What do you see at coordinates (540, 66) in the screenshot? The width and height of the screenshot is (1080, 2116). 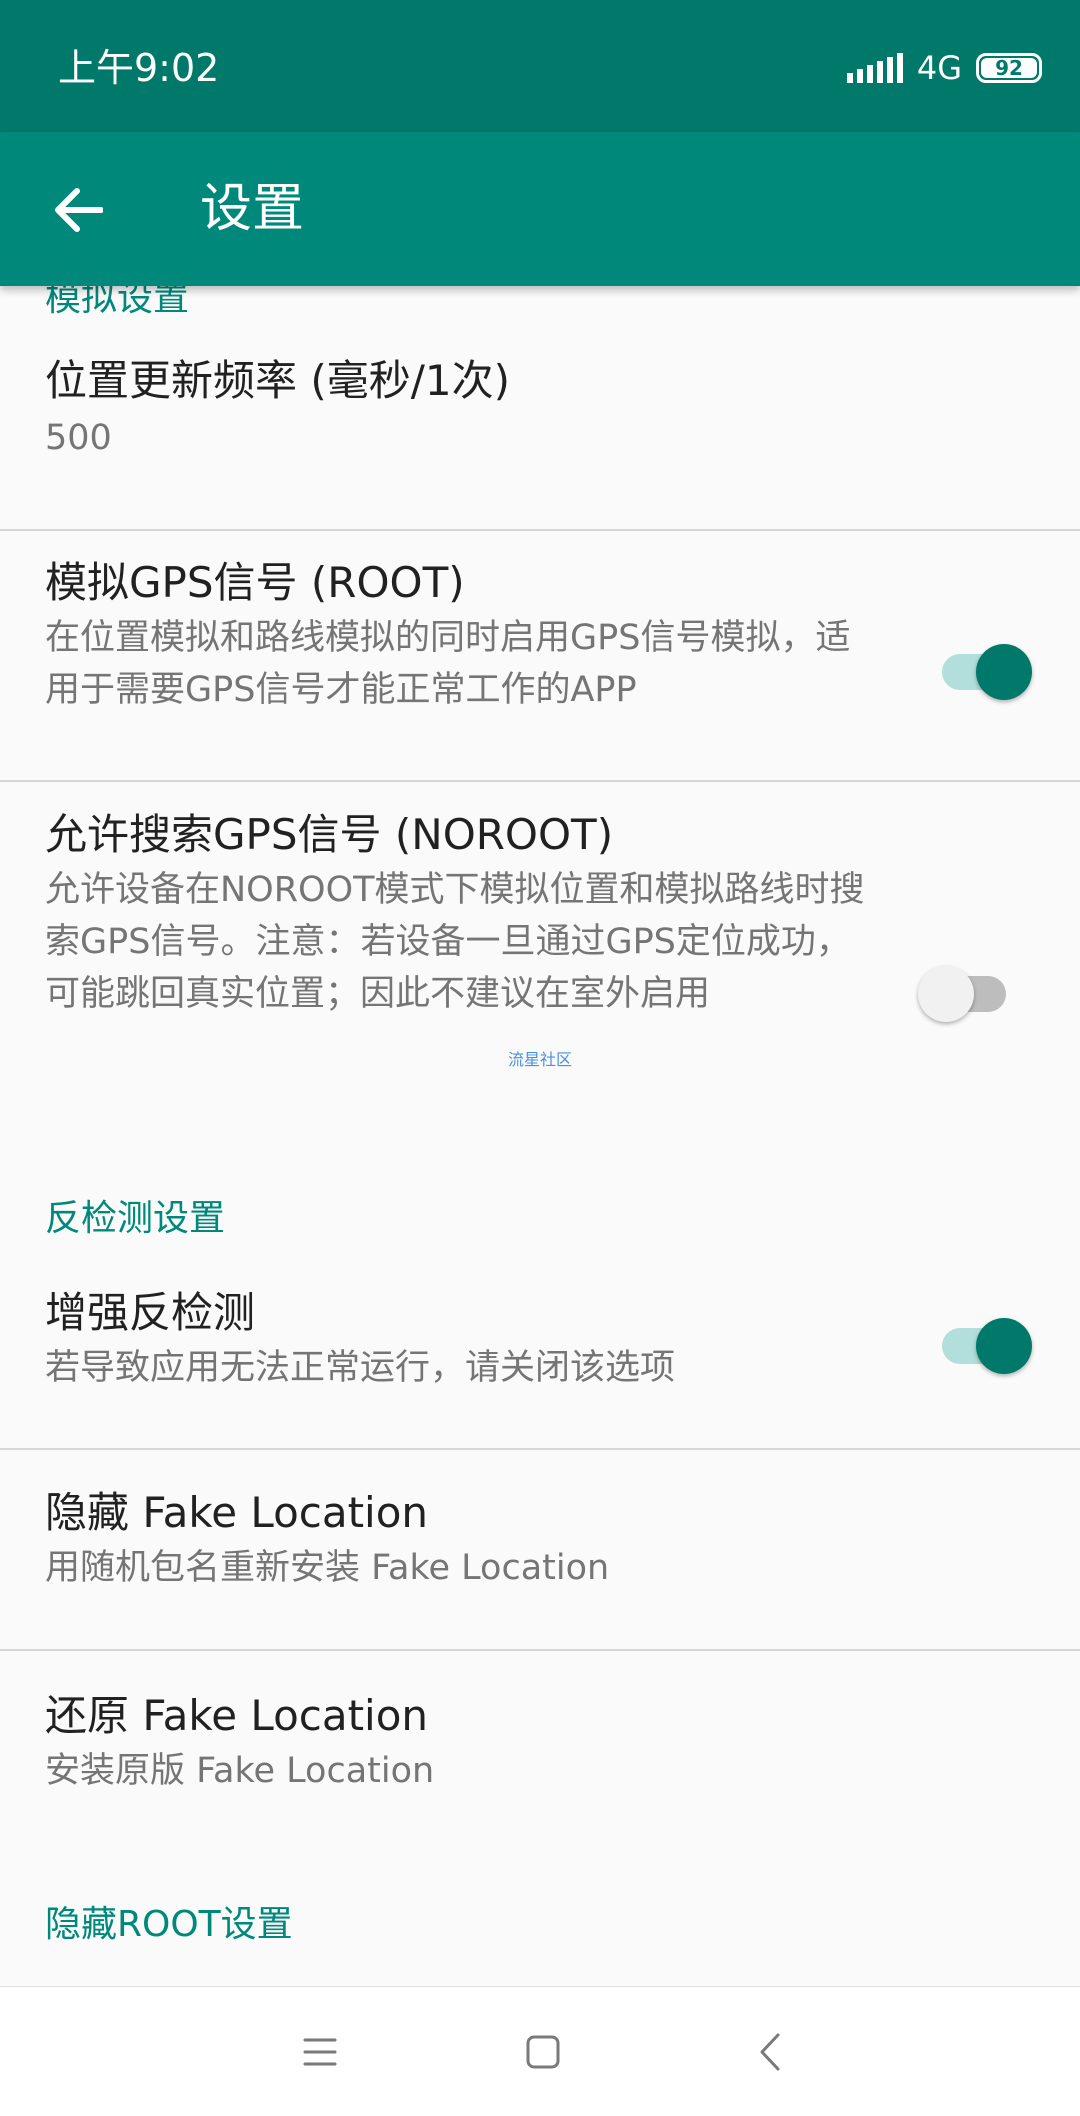 I see `status-bar: 上午9:02 4G 92` at bounding box center [540, 66].